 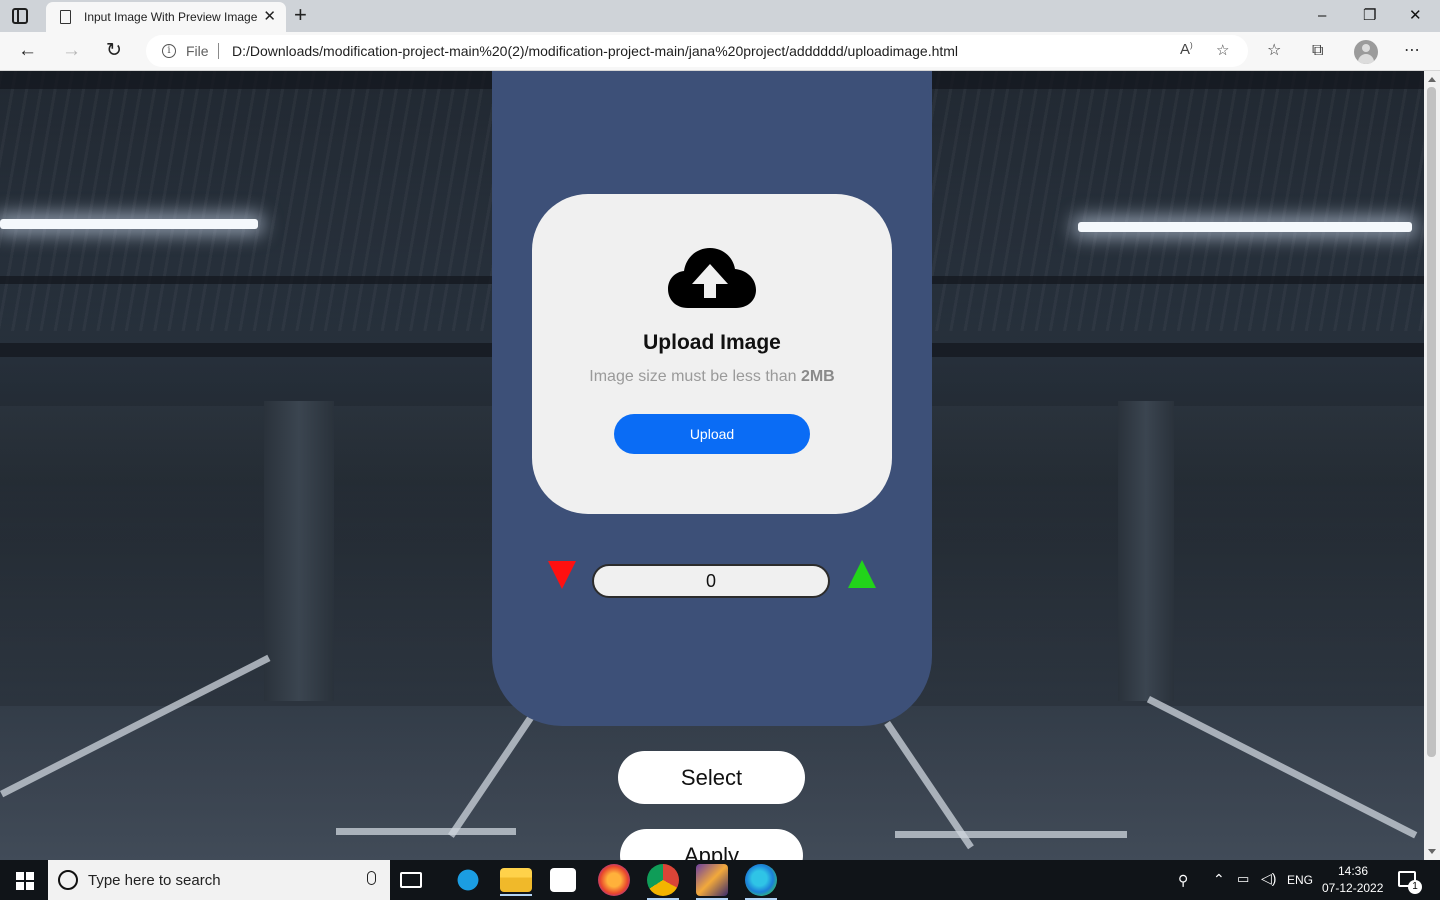 What do you see at coordinates (197, 51) in the screenshot?
I see `address-scheme-label: File` at bounding box center [197, 51].